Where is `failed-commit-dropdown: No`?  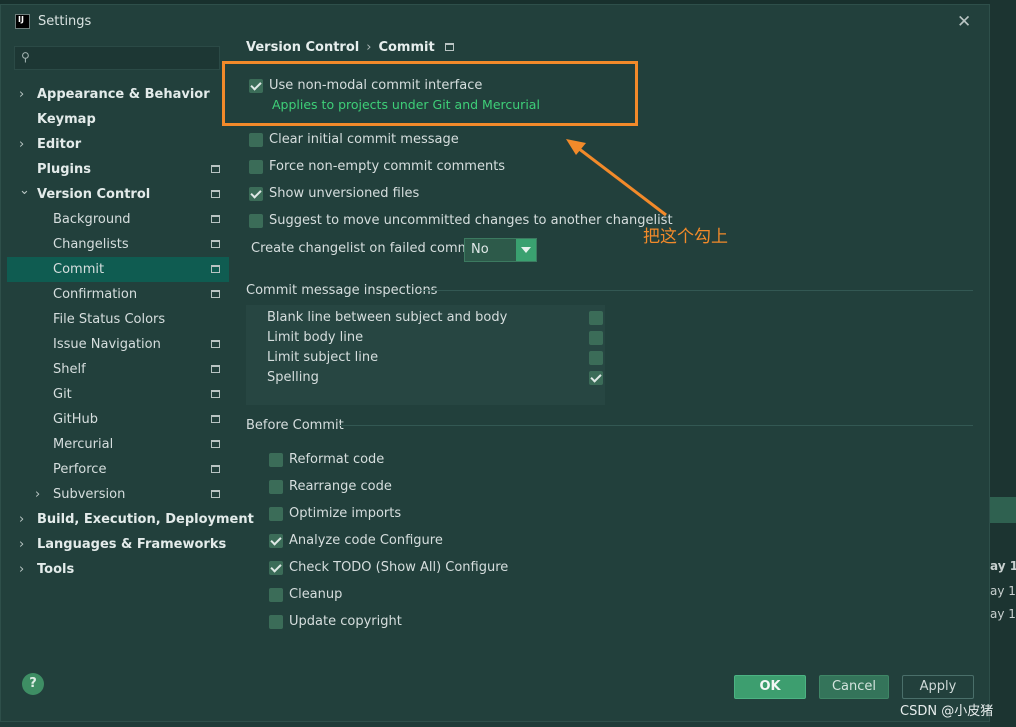 failed-commit-dropdown: No is located at coordinates (500, 250).